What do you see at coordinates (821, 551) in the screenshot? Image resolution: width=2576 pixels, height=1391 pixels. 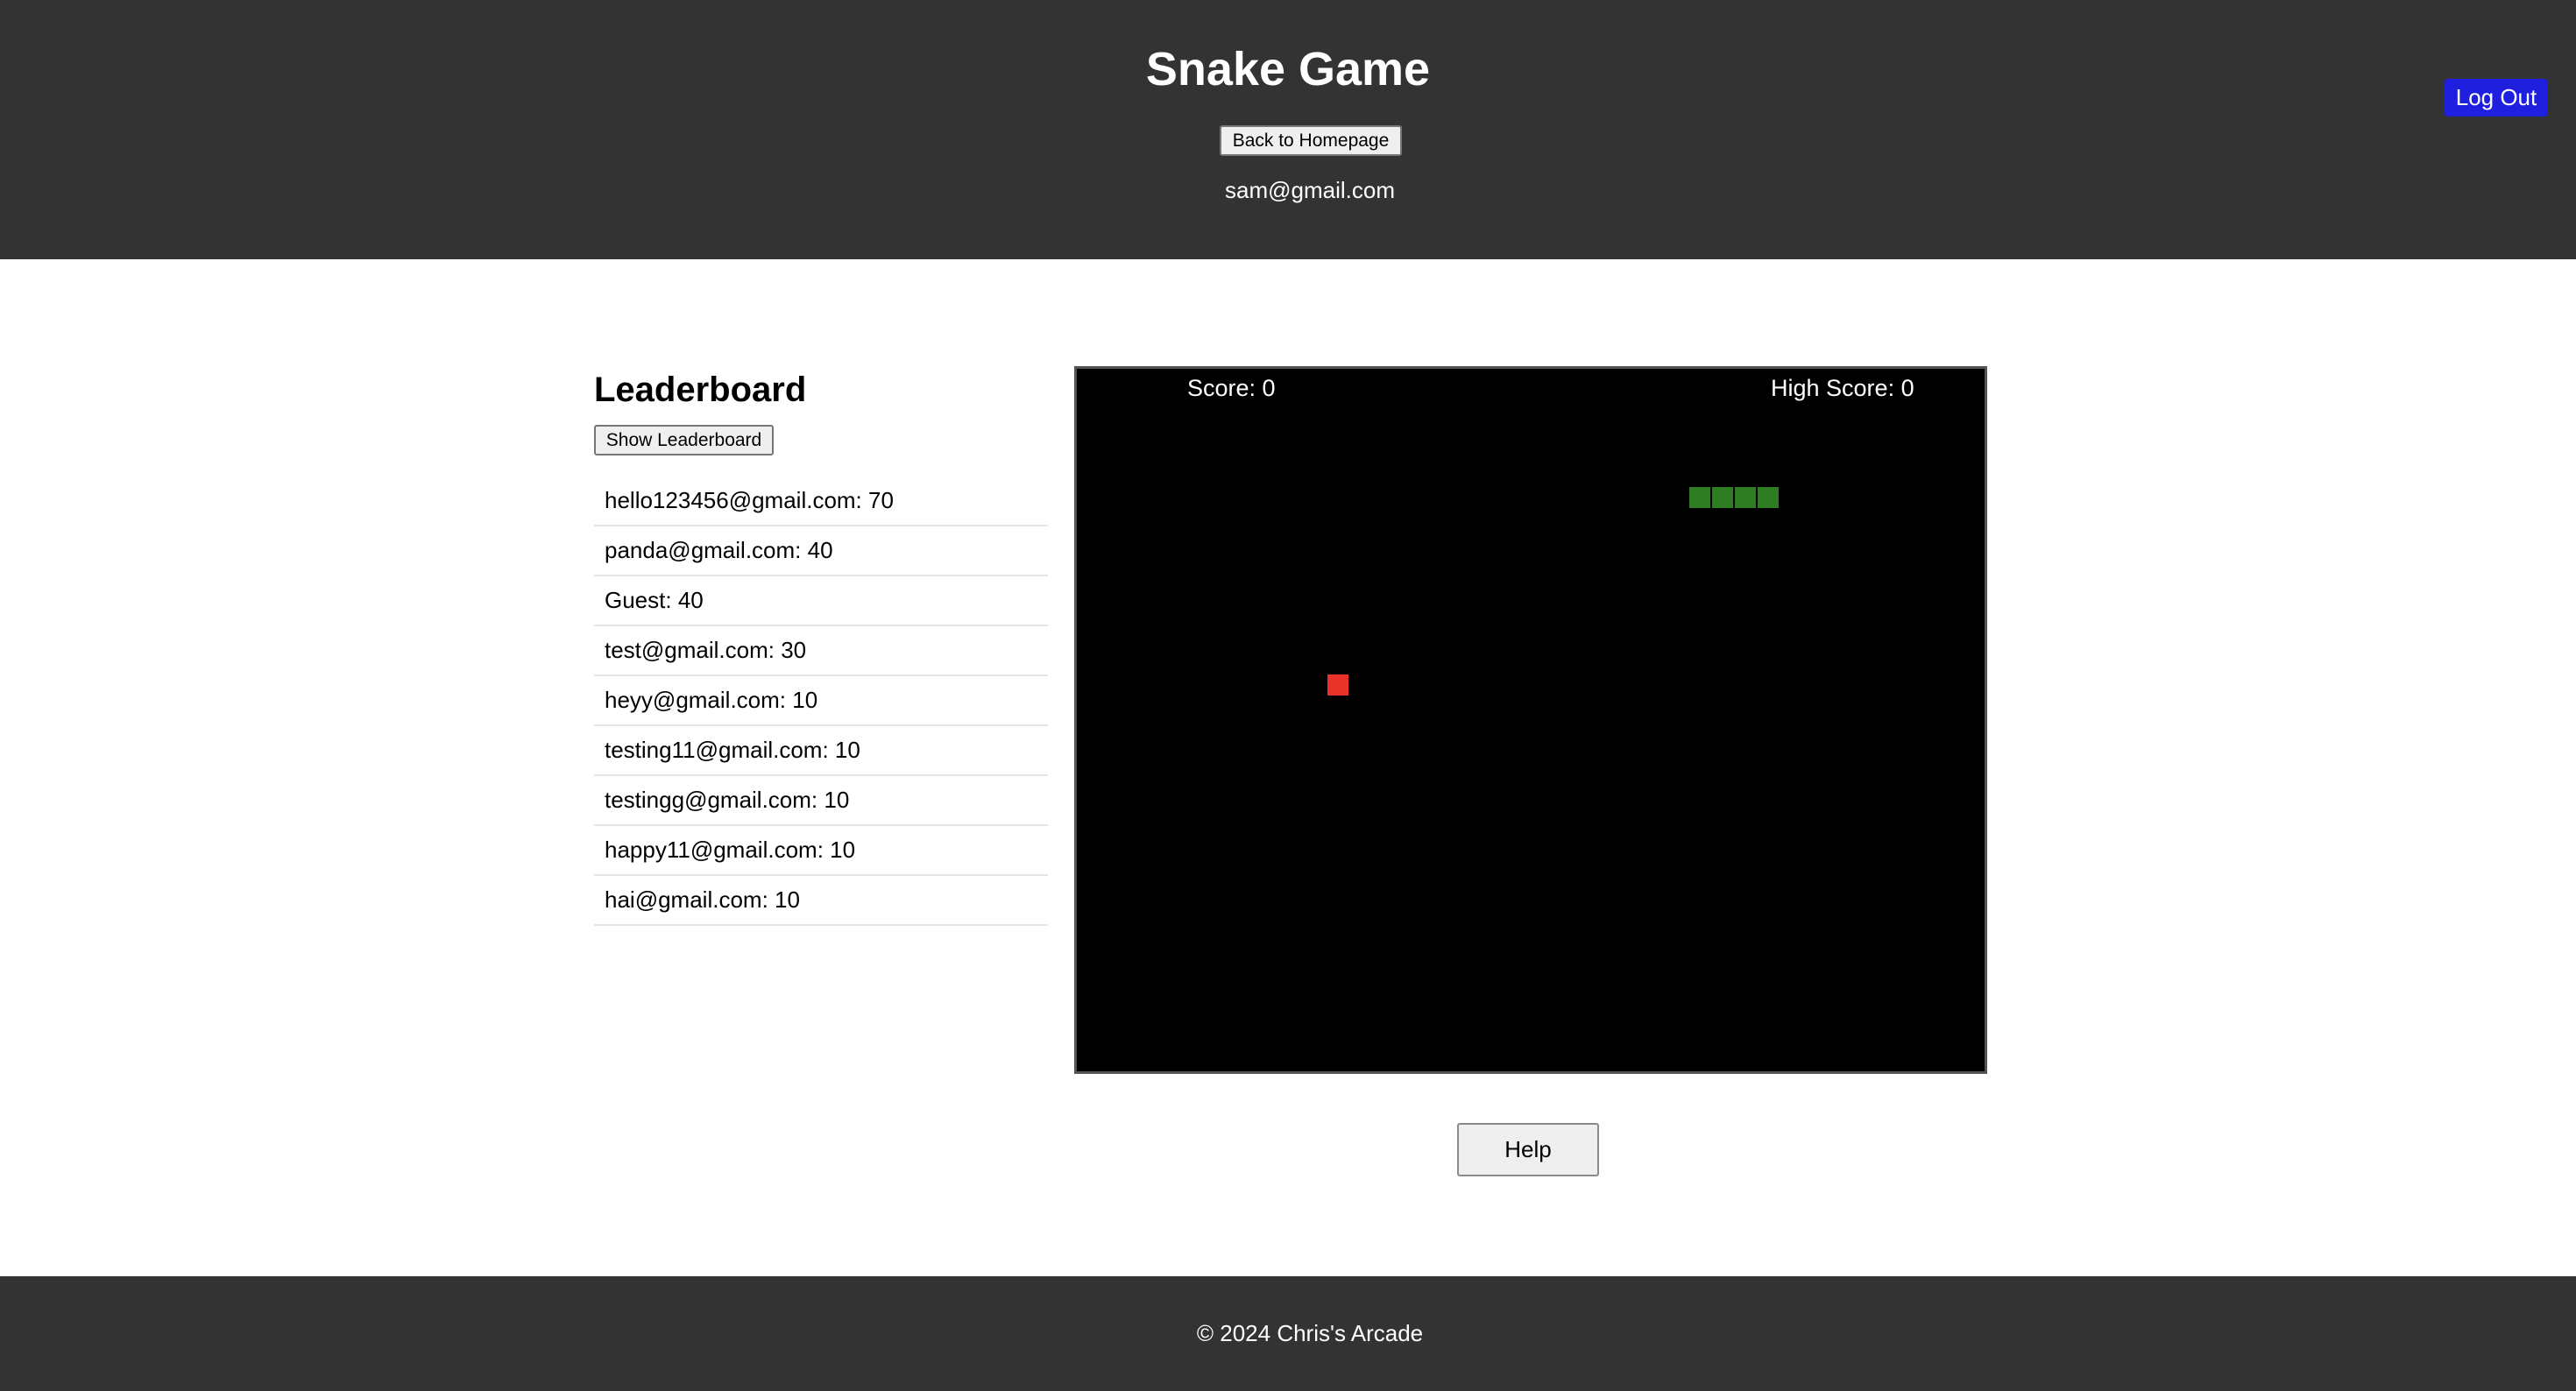 I see `leaderboard-entry: panda@gmail.com: 40` at bounding box center [821, 551].